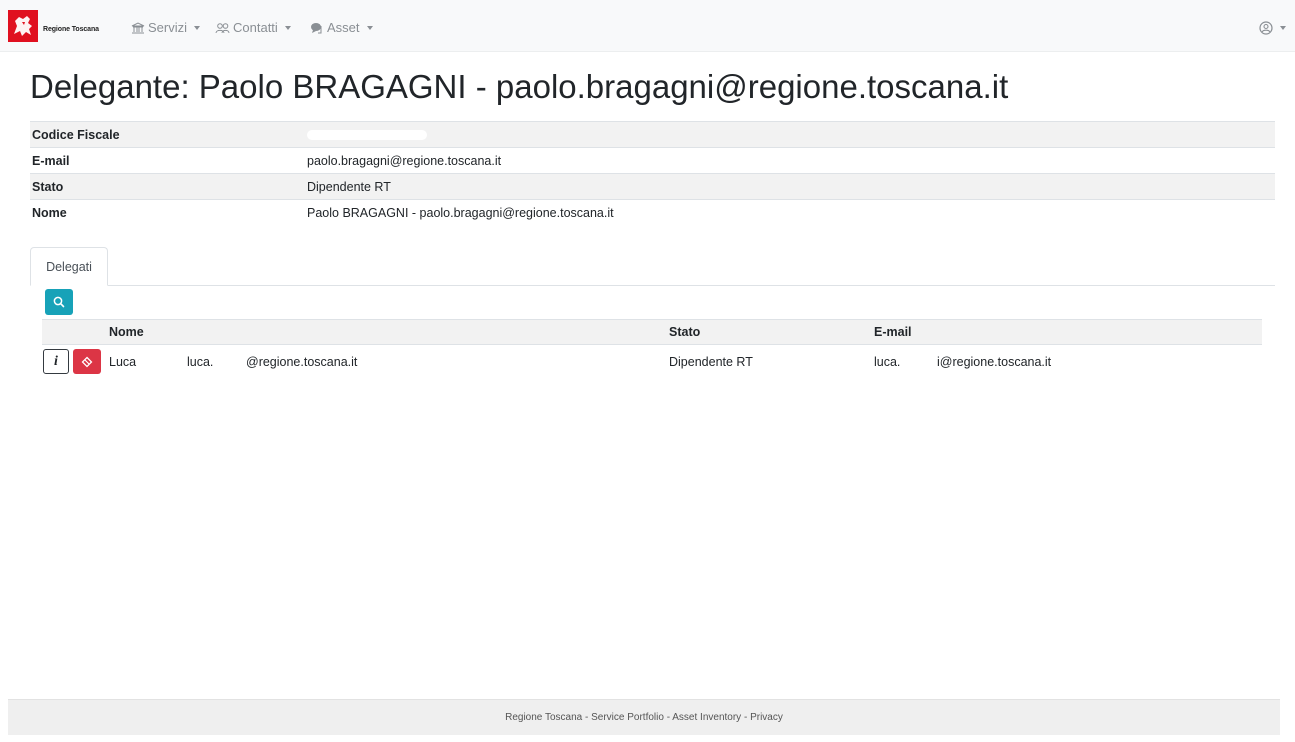  I want to click on delete-button, so click(87, 361).